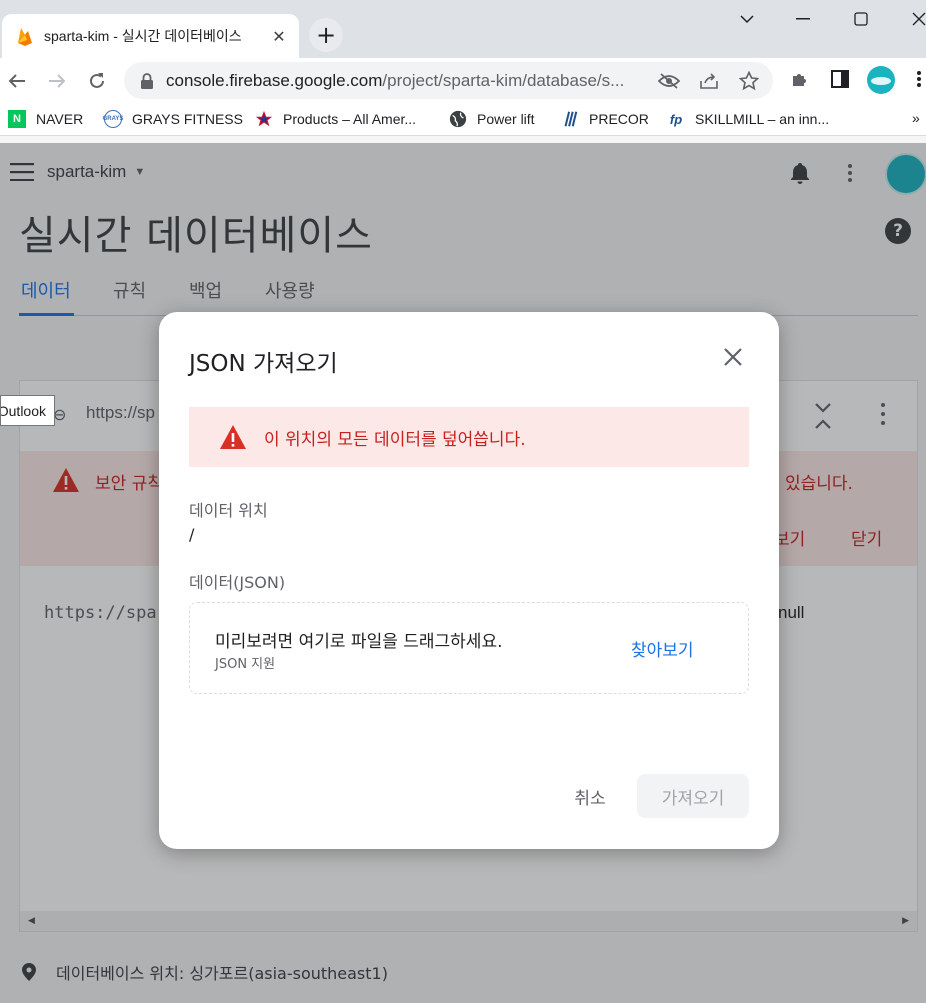 This screenshot has width=926, height=1003. Describe the element at coordinates (233, 437) in the screenshot. I see `warning-icon` at that location.